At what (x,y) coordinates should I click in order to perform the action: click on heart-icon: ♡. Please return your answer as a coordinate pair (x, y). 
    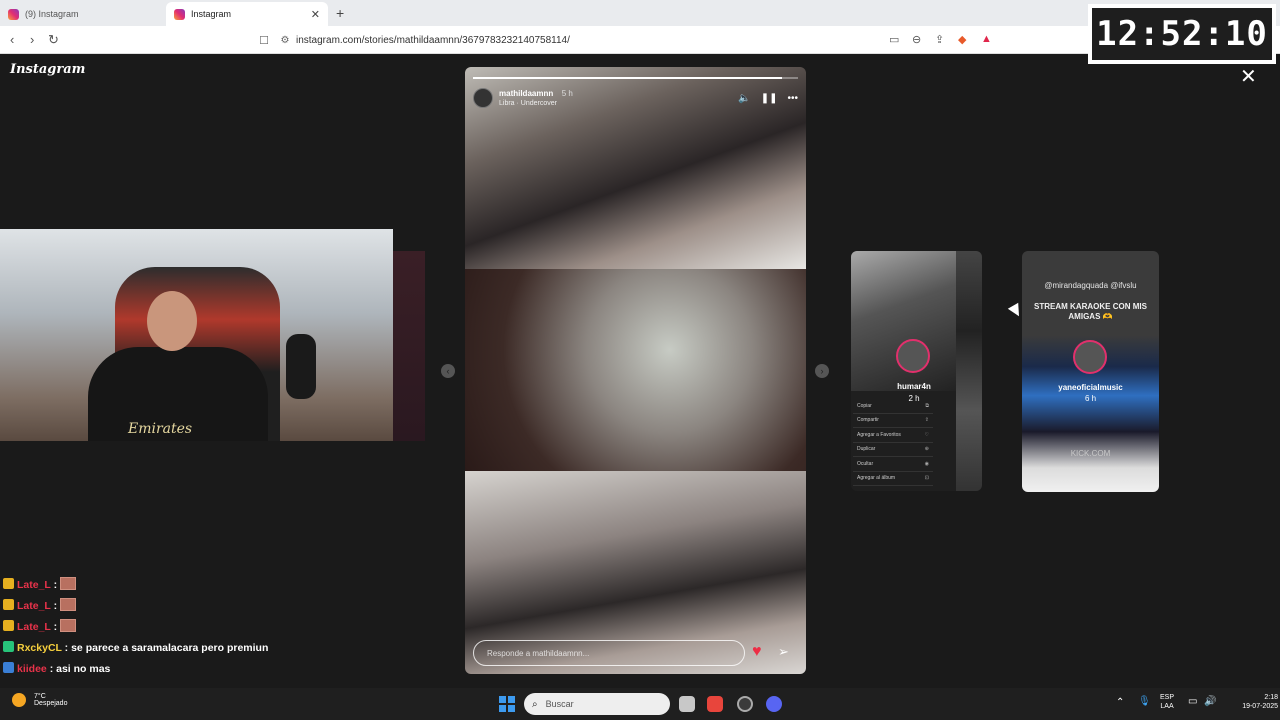
    Looking at the image, I should click on (926, 434).